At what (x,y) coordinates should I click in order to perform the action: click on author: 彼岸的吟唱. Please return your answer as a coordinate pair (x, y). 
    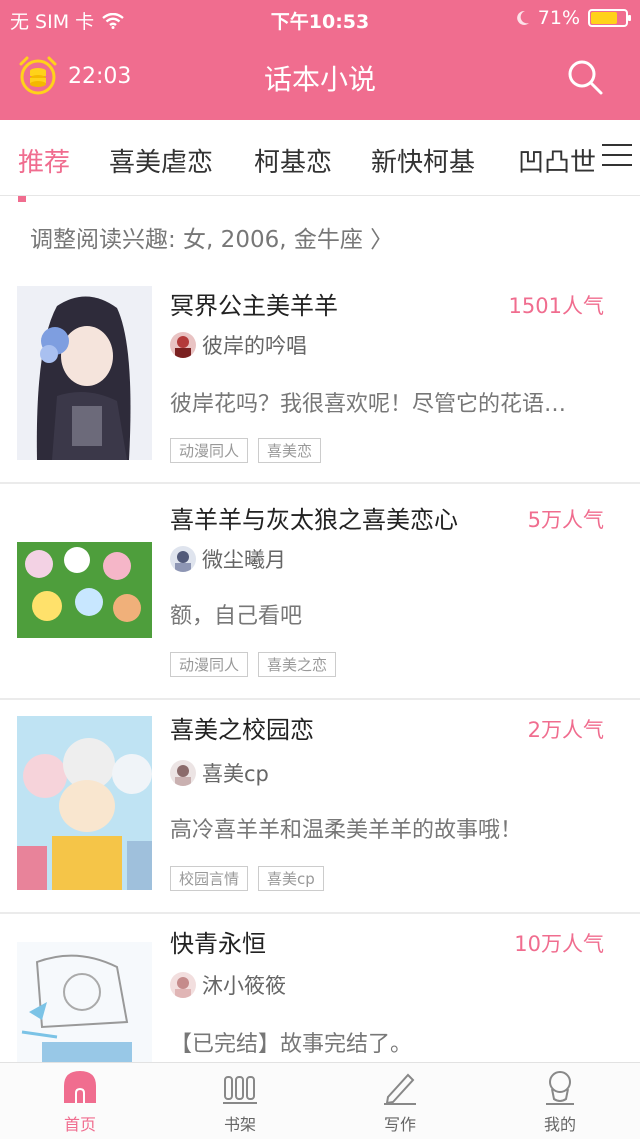
    Looking at the image, I should click on (238, 345).